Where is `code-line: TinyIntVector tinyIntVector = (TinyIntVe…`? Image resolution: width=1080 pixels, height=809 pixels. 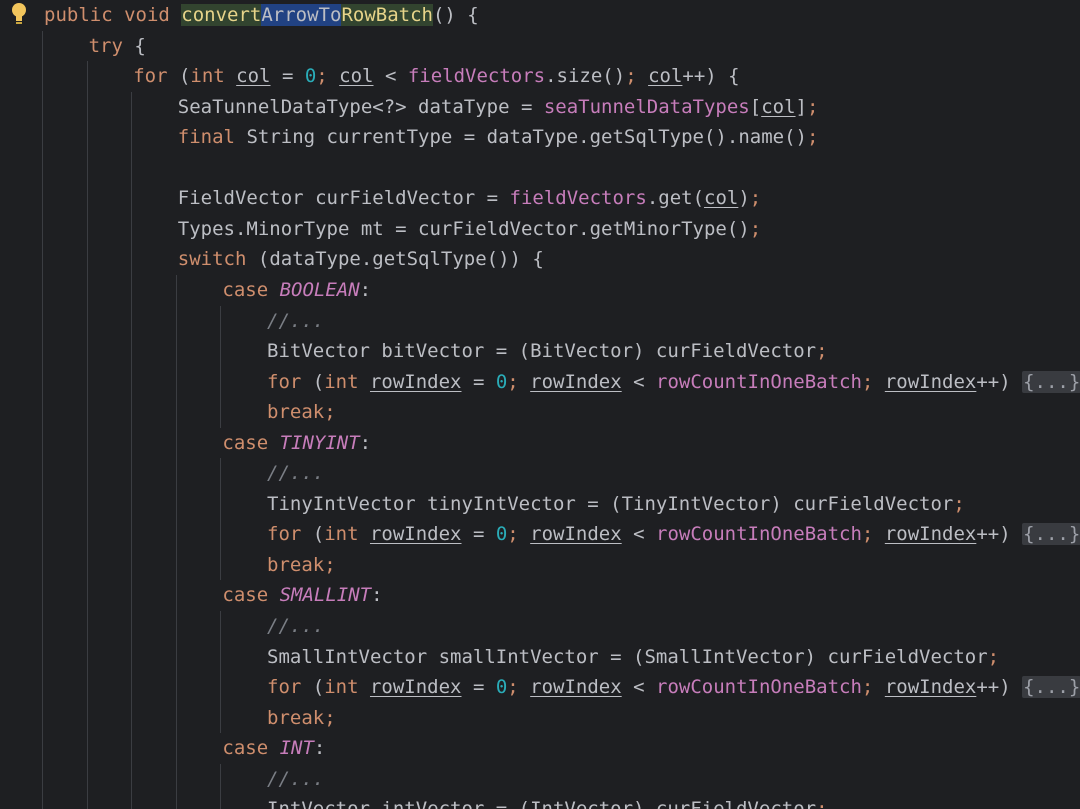 code-line: TinyIntVector tinyIntVector = (TinyIntVe… is located at coordinates (616, 504).